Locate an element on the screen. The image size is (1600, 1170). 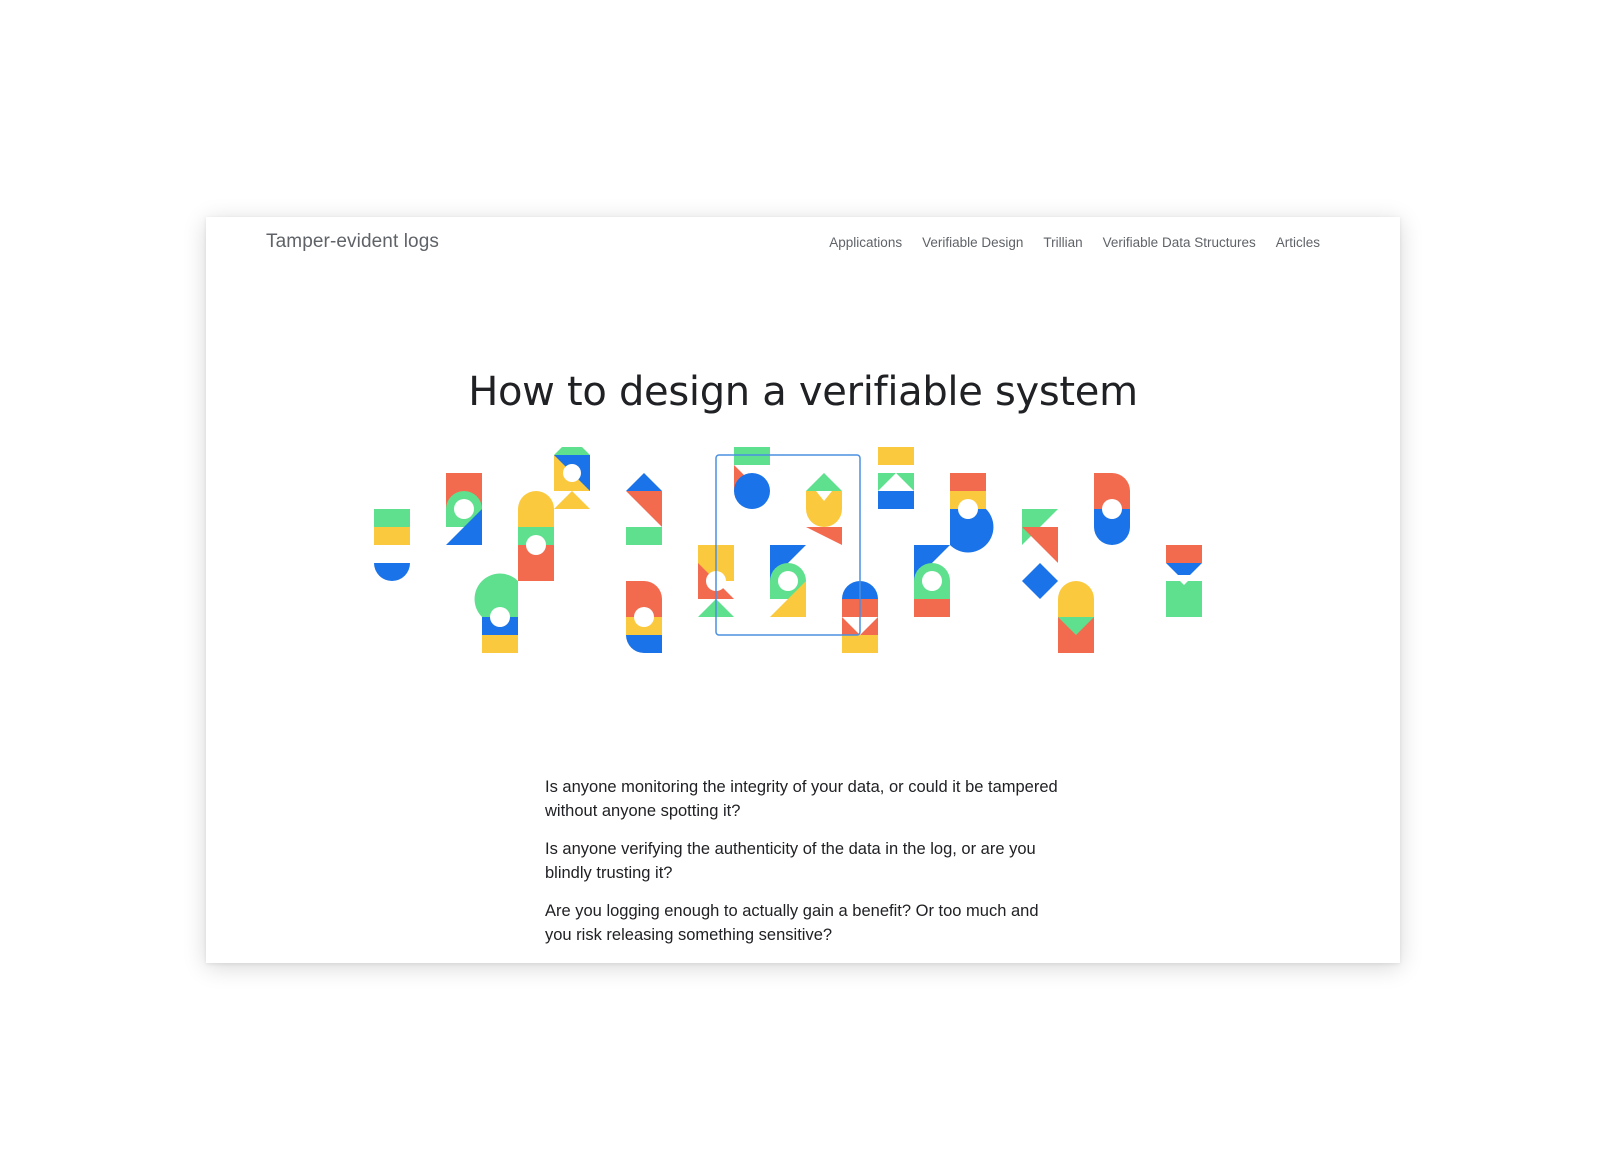
nav-link-applications: Applications is located at coordinates (865, 242).